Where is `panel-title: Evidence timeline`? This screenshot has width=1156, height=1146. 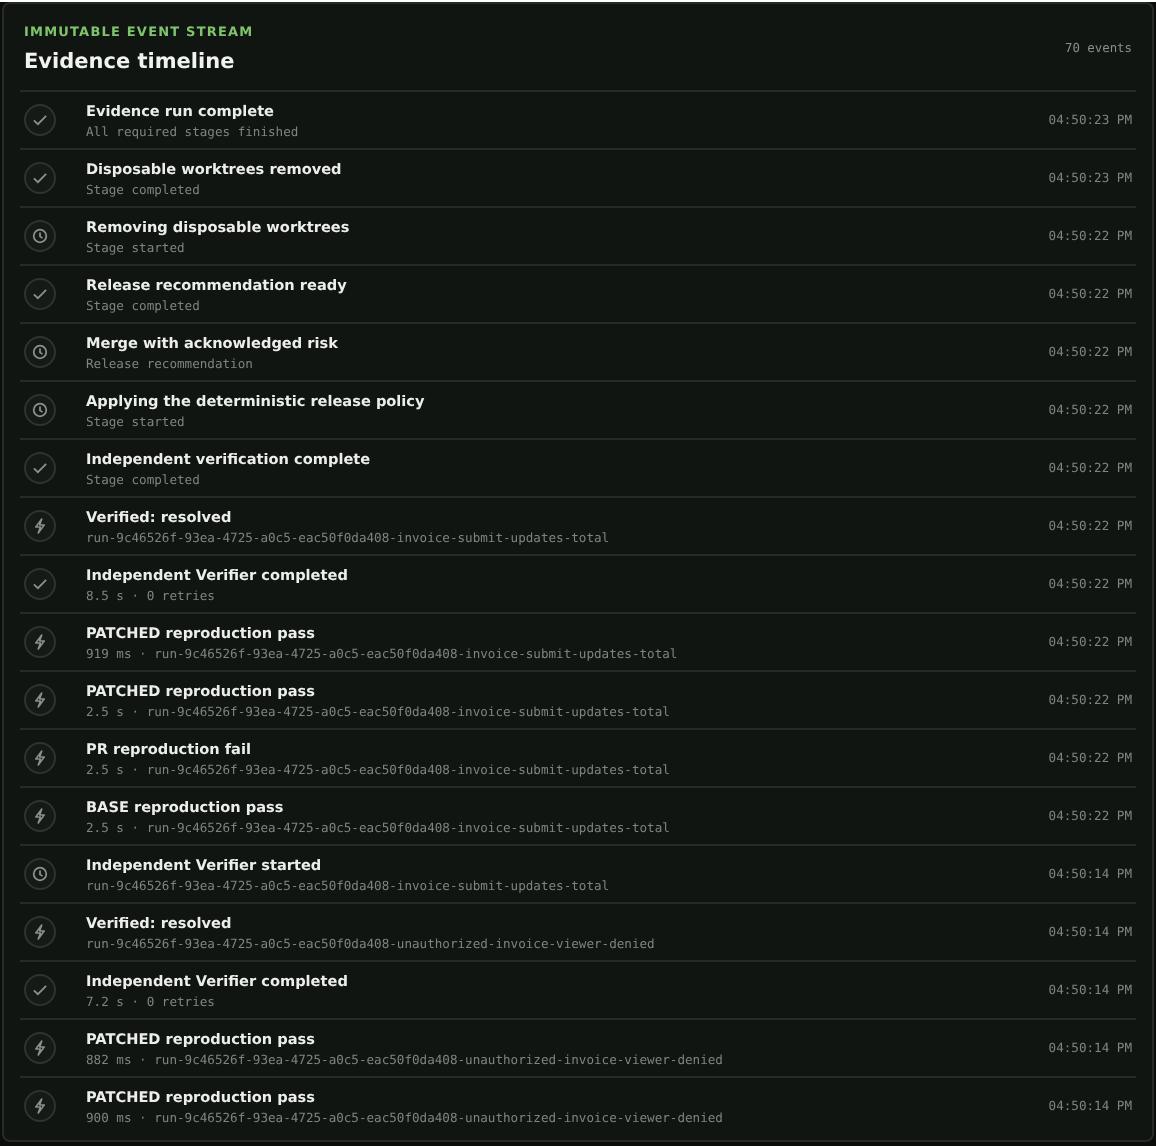
panel-title: Evidence timeline is located at coordinates (130, 62).